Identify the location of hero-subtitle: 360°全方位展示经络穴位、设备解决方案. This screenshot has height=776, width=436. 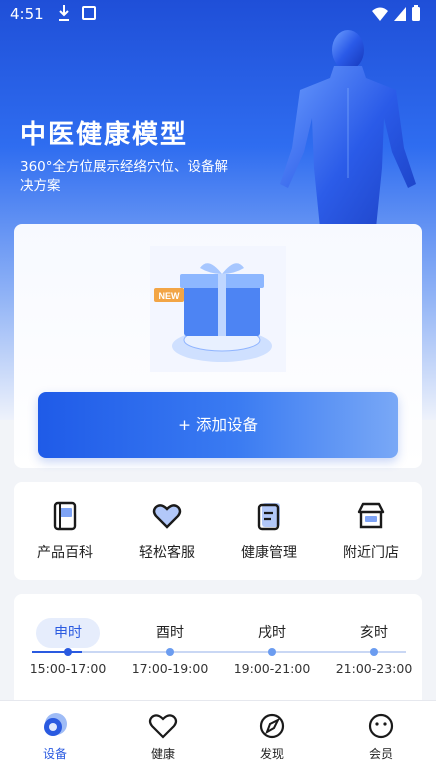
(124, 176).